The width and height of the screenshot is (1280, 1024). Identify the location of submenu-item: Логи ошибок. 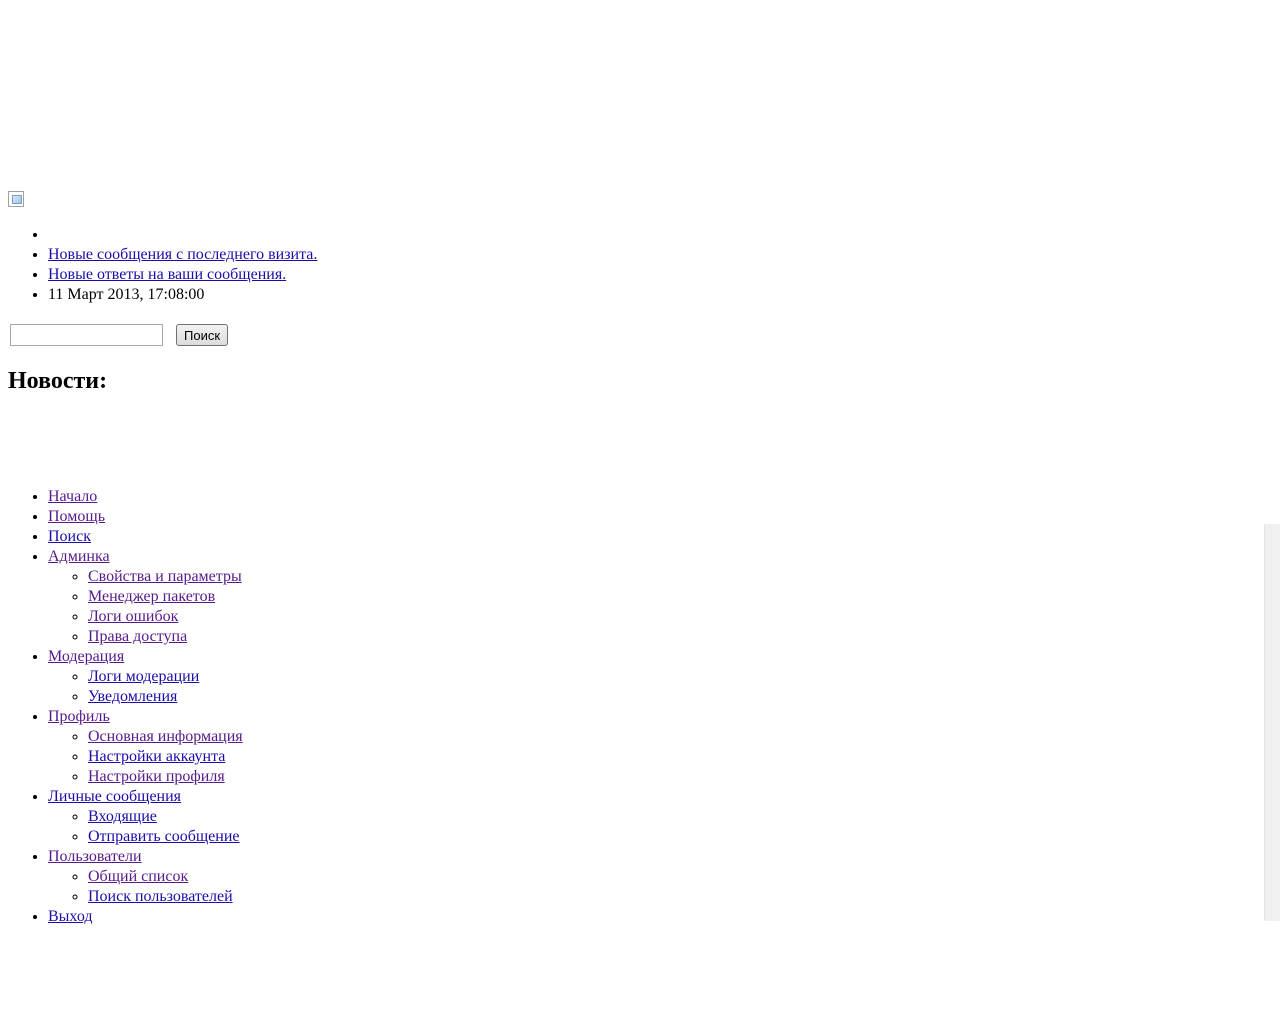
(165, 617).